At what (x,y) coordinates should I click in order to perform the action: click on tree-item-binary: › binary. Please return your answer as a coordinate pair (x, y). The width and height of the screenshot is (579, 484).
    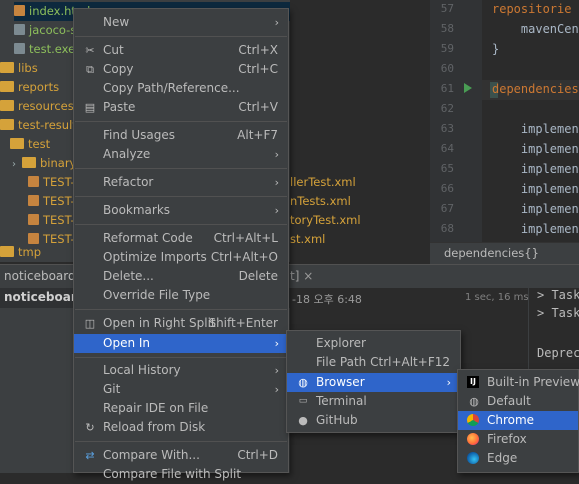
    Looking at the image, I should click on (44, 163).